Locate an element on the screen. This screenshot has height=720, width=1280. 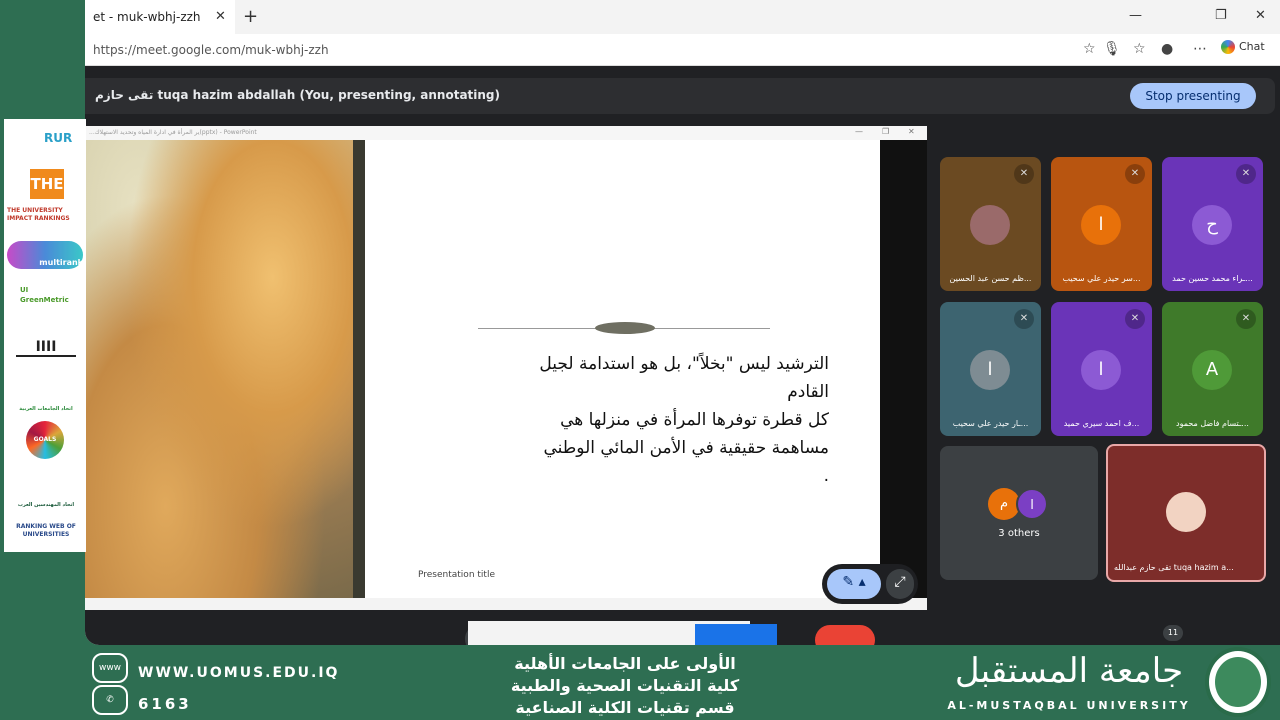
participant-name: ...ف احمد سيري حميد is located at coordinates (1101, 423).